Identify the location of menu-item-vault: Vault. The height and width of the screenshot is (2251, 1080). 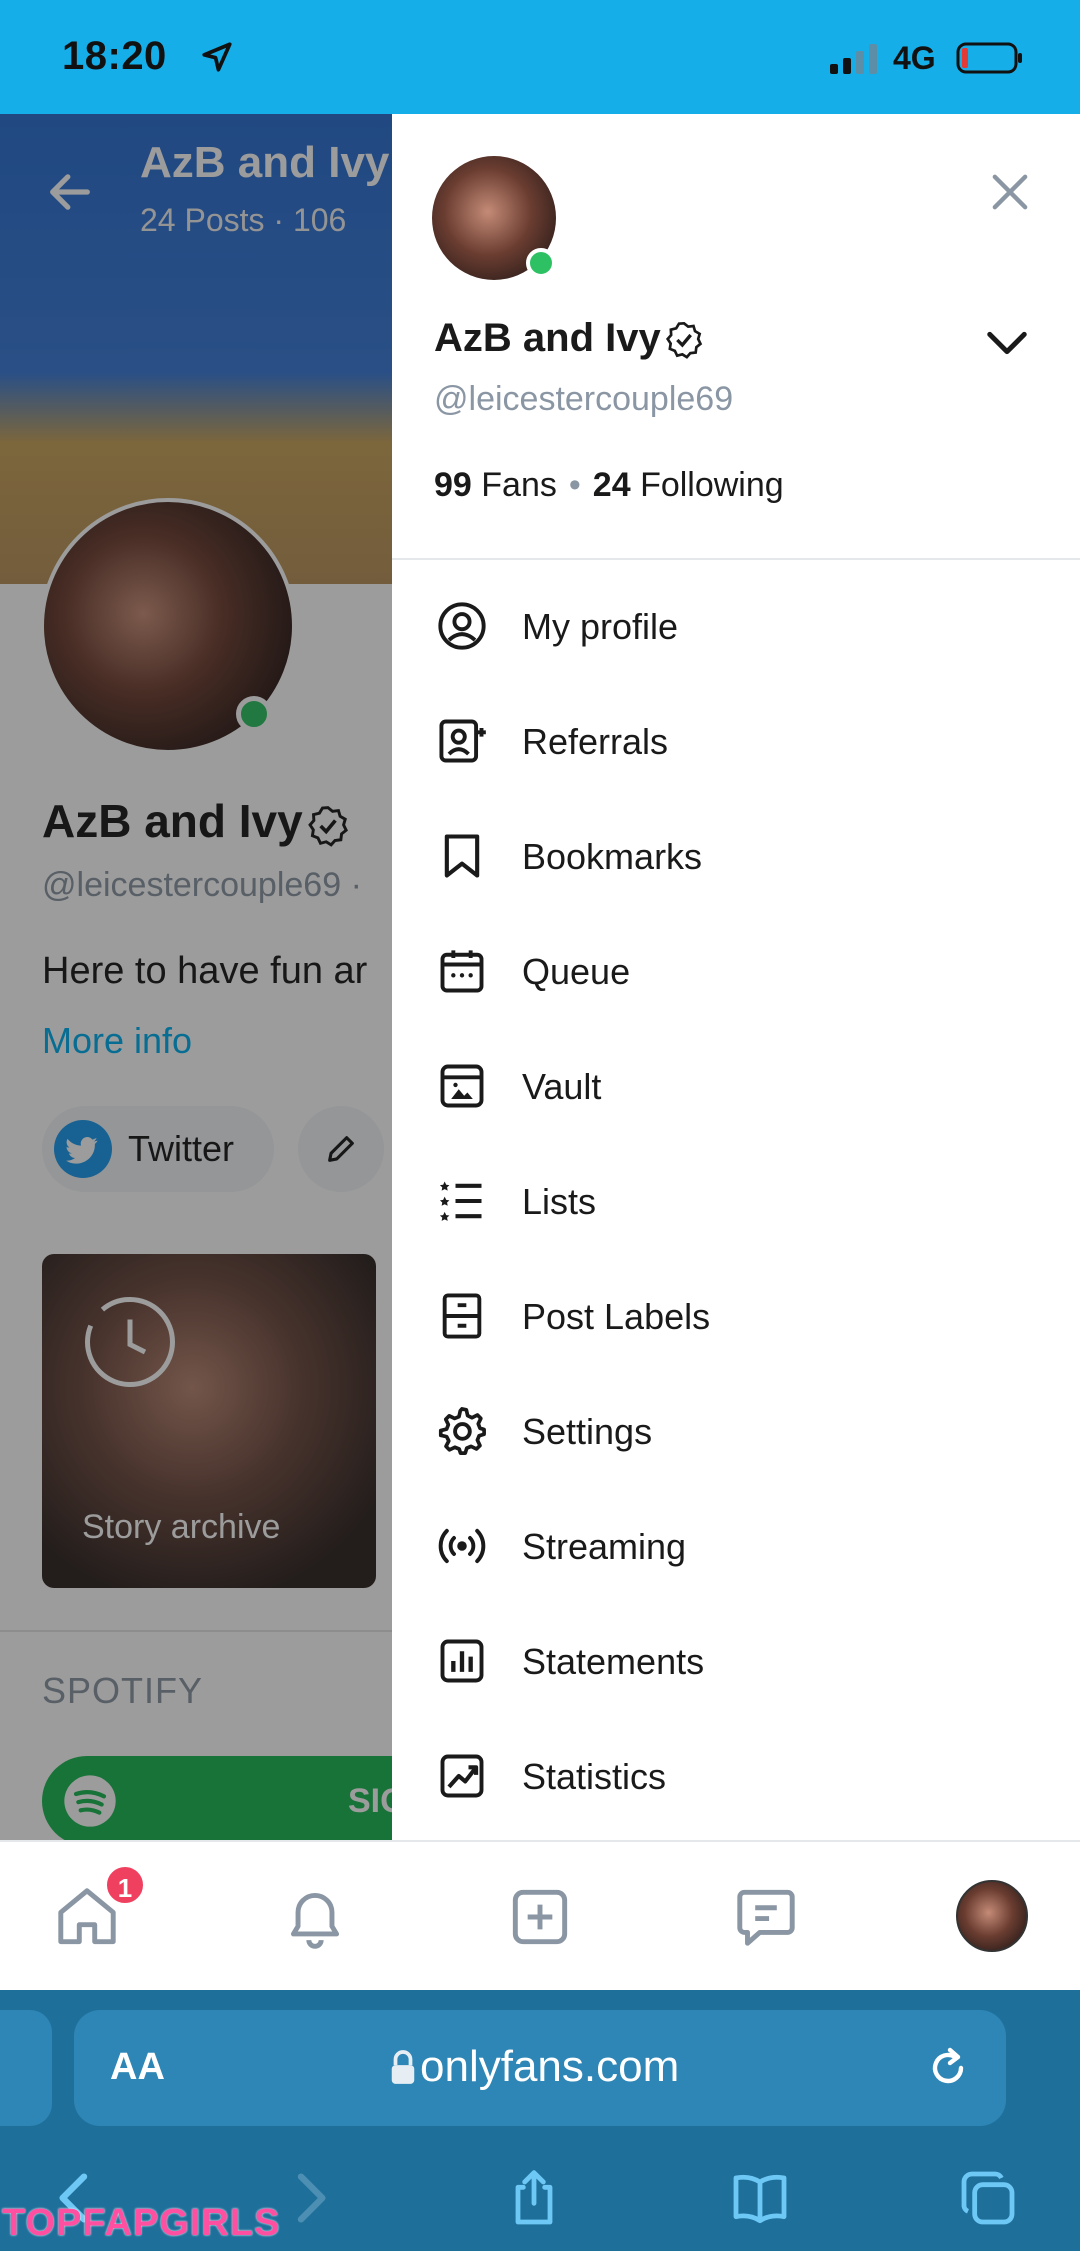
(736, 1089).